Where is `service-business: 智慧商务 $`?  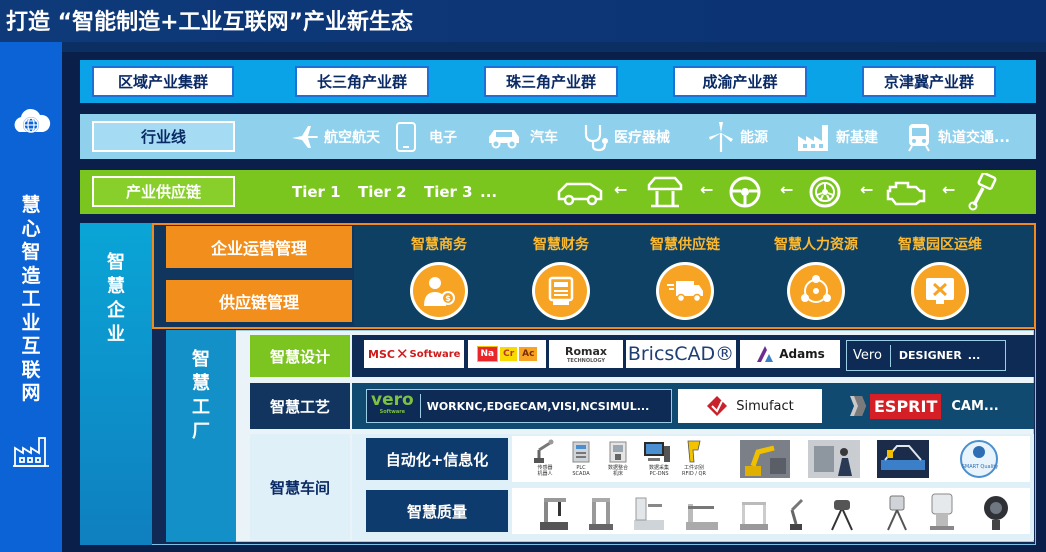
service-business: 智慧商务 $ is located at coordinates (439, 277).